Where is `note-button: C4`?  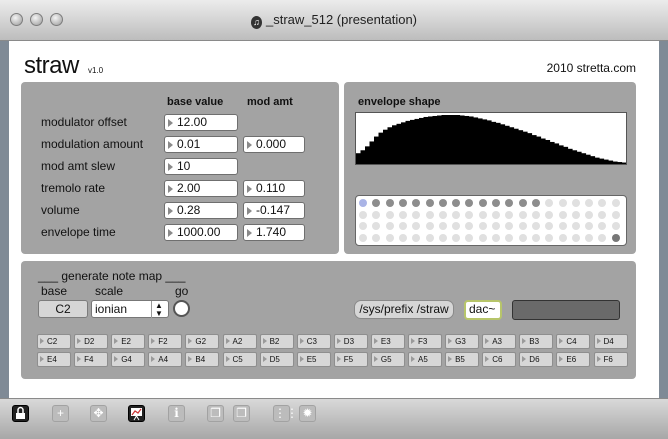
note-button: C4 is located at coordinates (573, 341).